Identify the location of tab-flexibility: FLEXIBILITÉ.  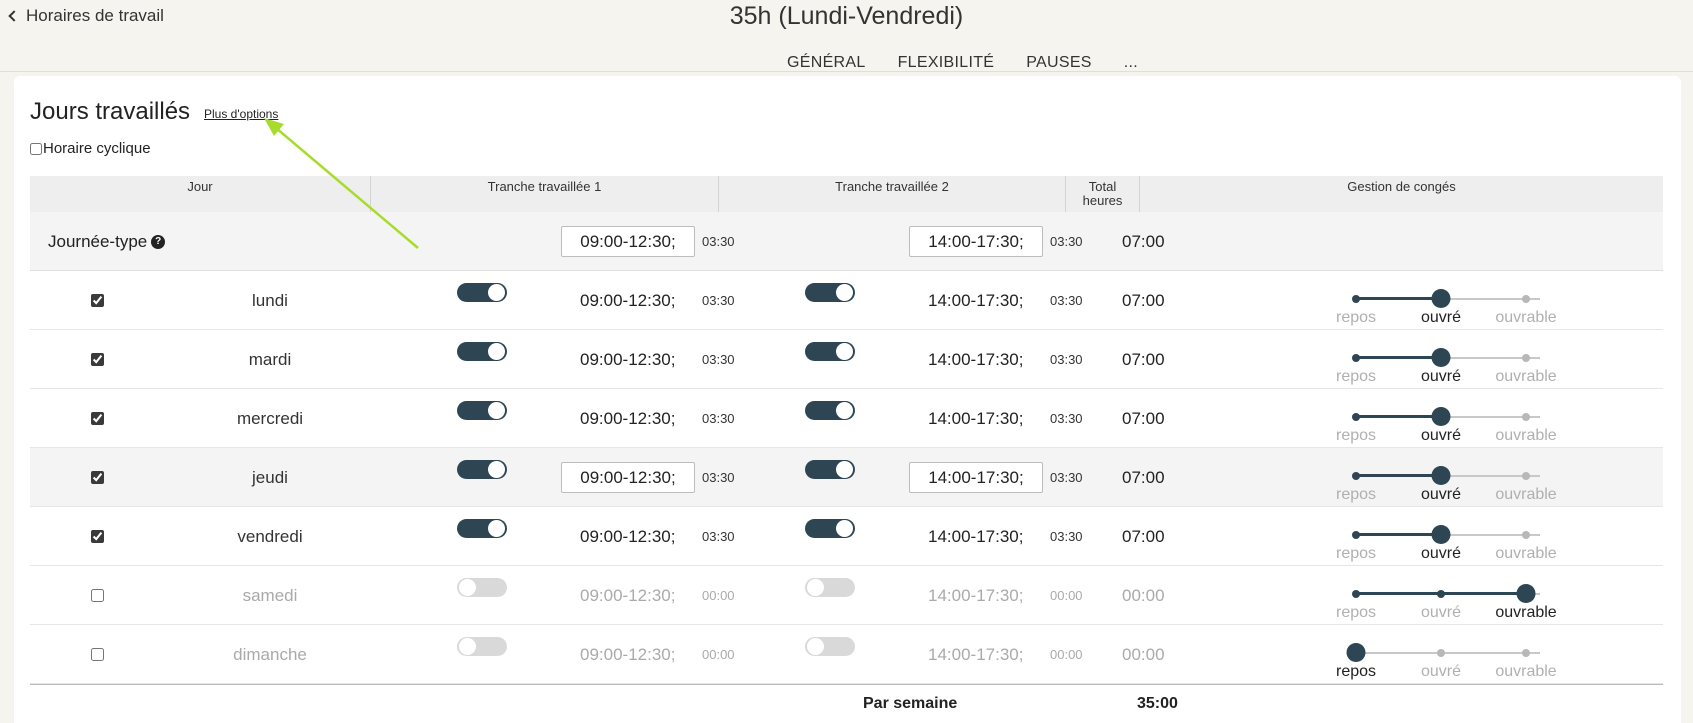
(946, 63).